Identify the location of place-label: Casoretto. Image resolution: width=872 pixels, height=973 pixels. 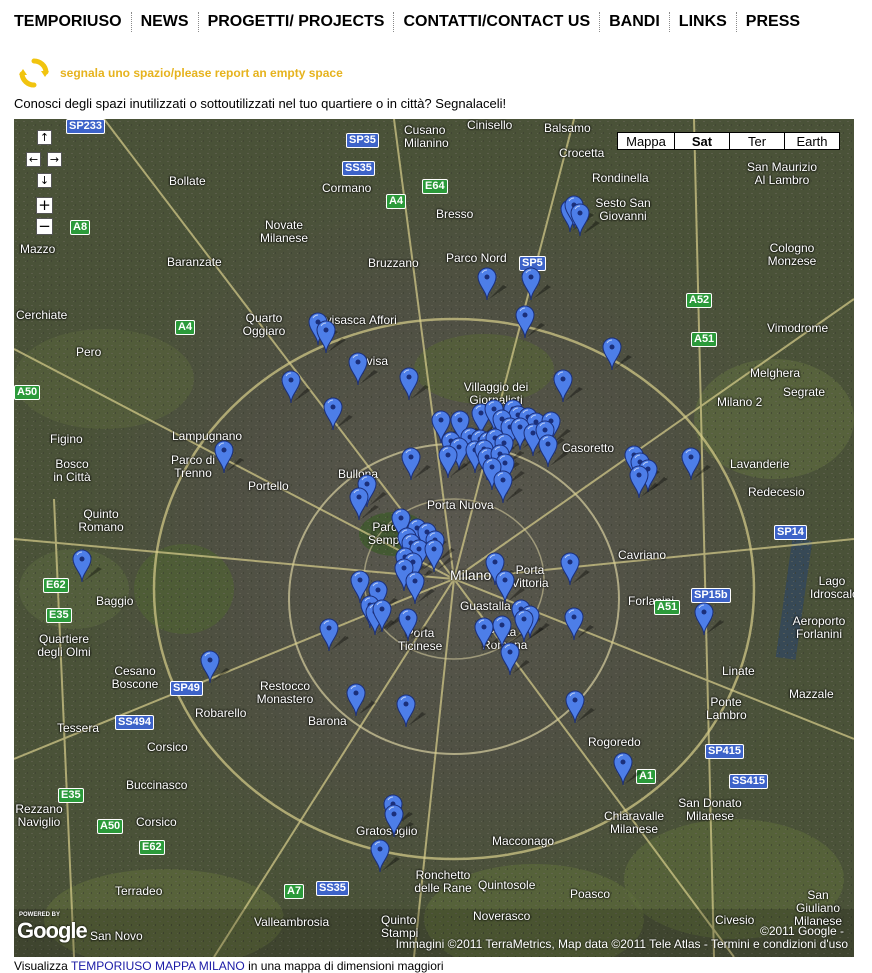
(588, 448).